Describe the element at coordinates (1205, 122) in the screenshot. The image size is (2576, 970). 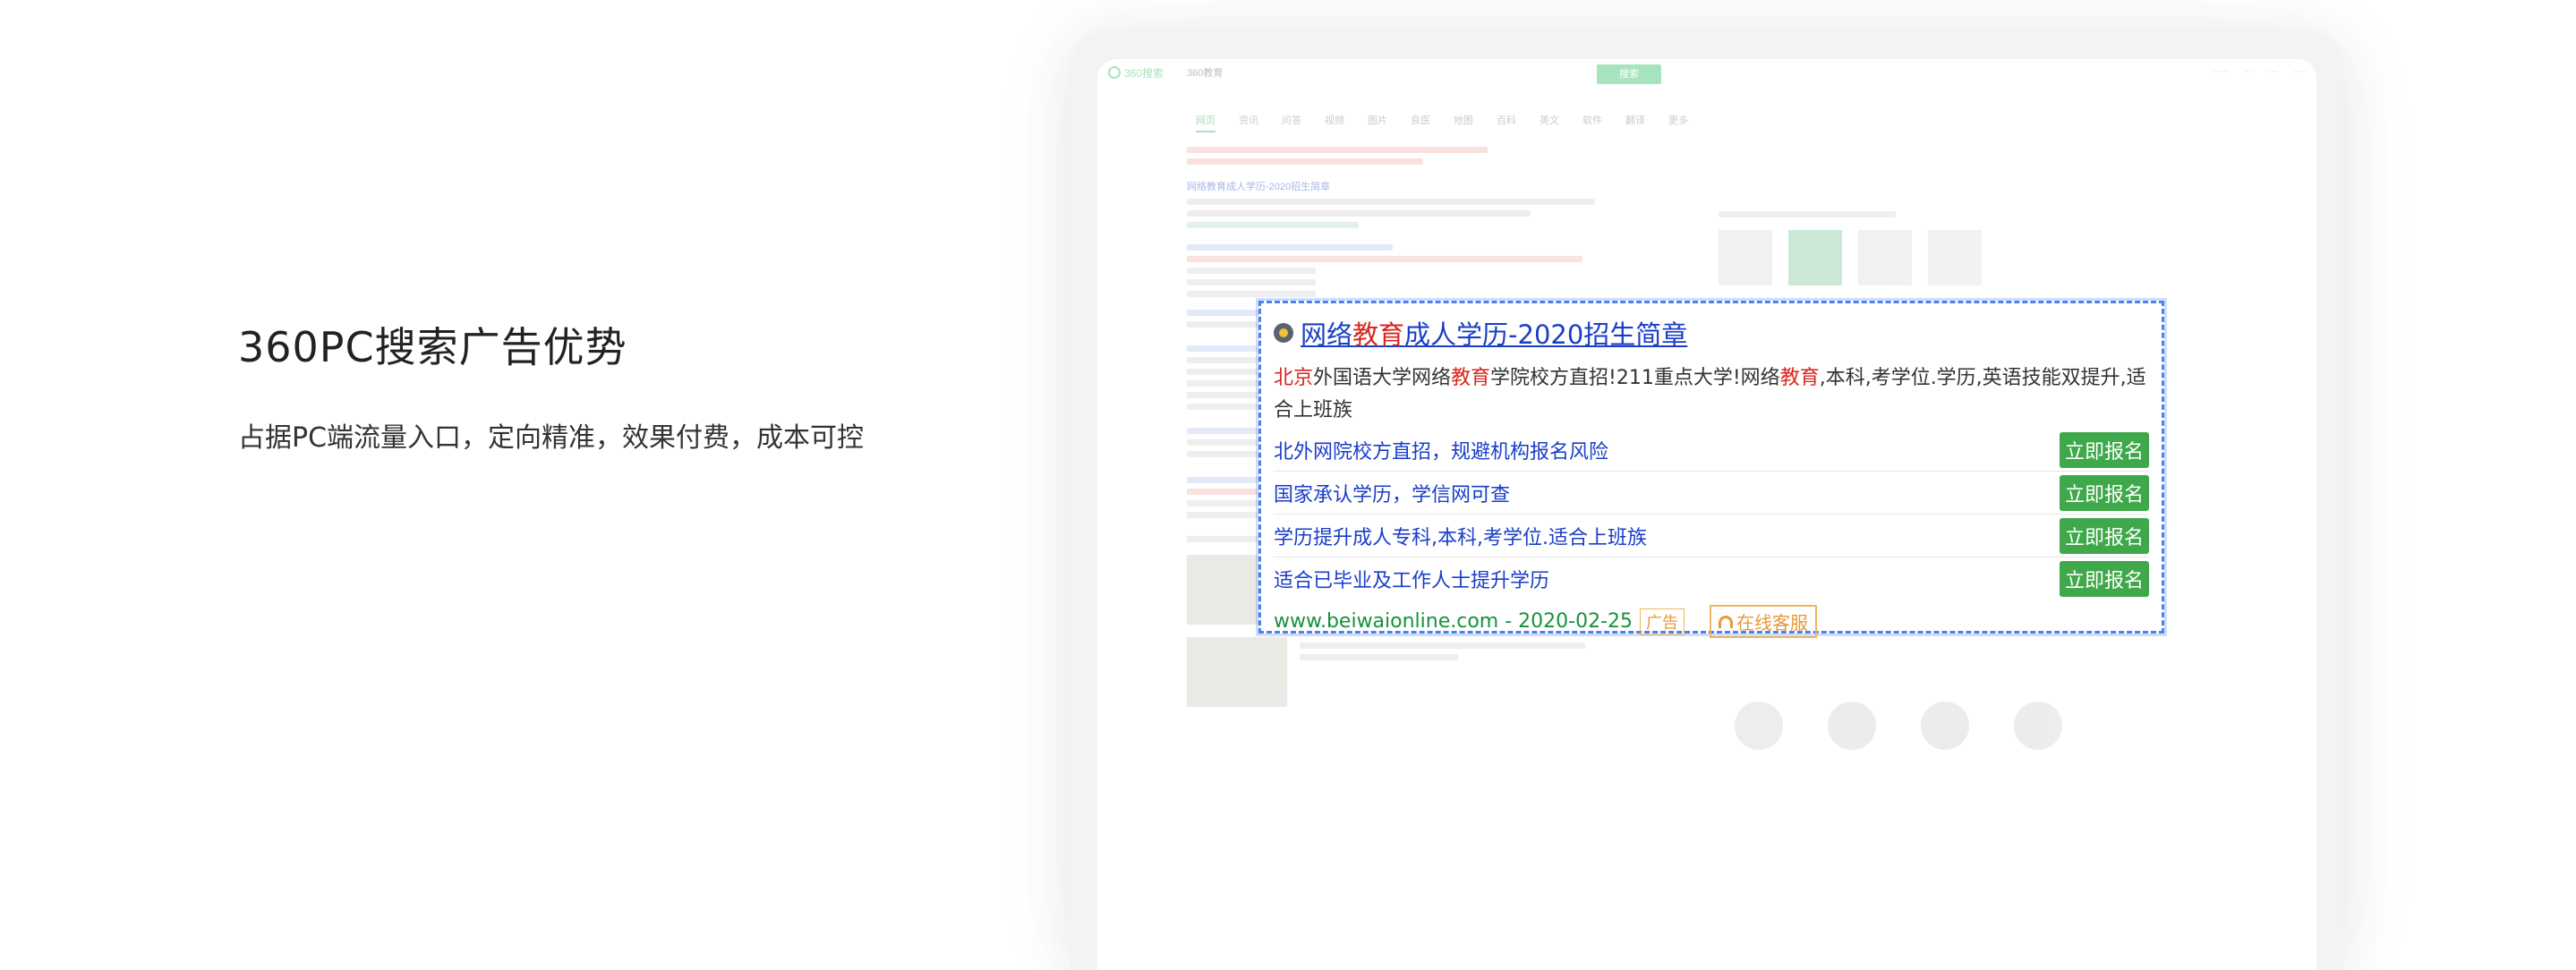
I see `tab-web: 网页` at that location.